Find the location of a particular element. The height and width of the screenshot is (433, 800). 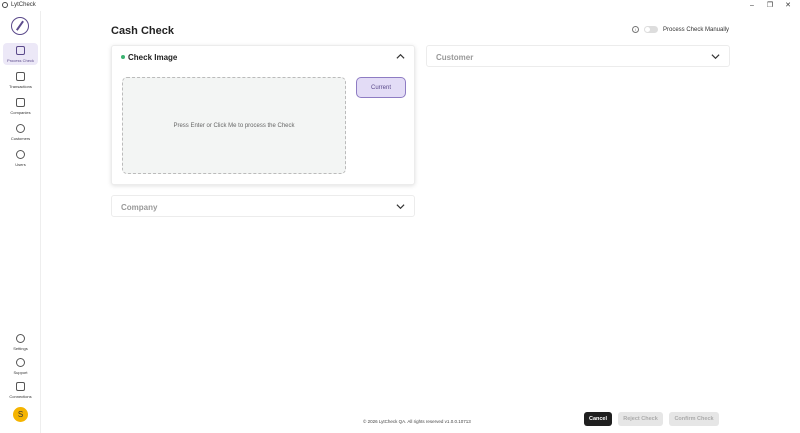

app-icon is located at coordinates (5, 5).